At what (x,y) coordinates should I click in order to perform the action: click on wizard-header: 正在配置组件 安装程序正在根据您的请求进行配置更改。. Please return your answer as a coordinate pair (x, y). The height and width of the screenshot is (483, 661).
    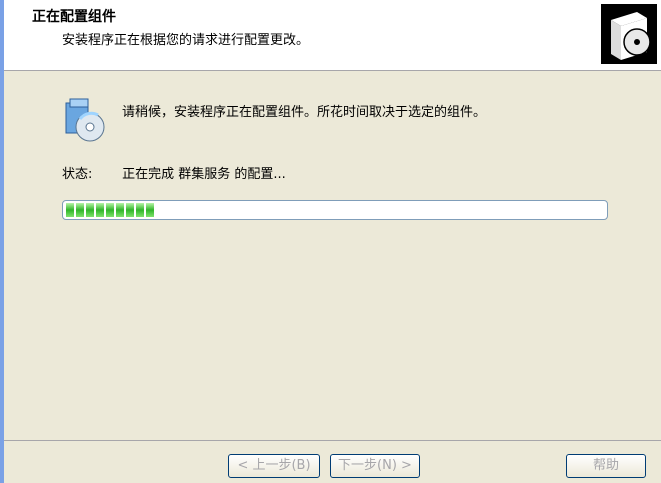
    Looking at the image, I should click on (332, 35).